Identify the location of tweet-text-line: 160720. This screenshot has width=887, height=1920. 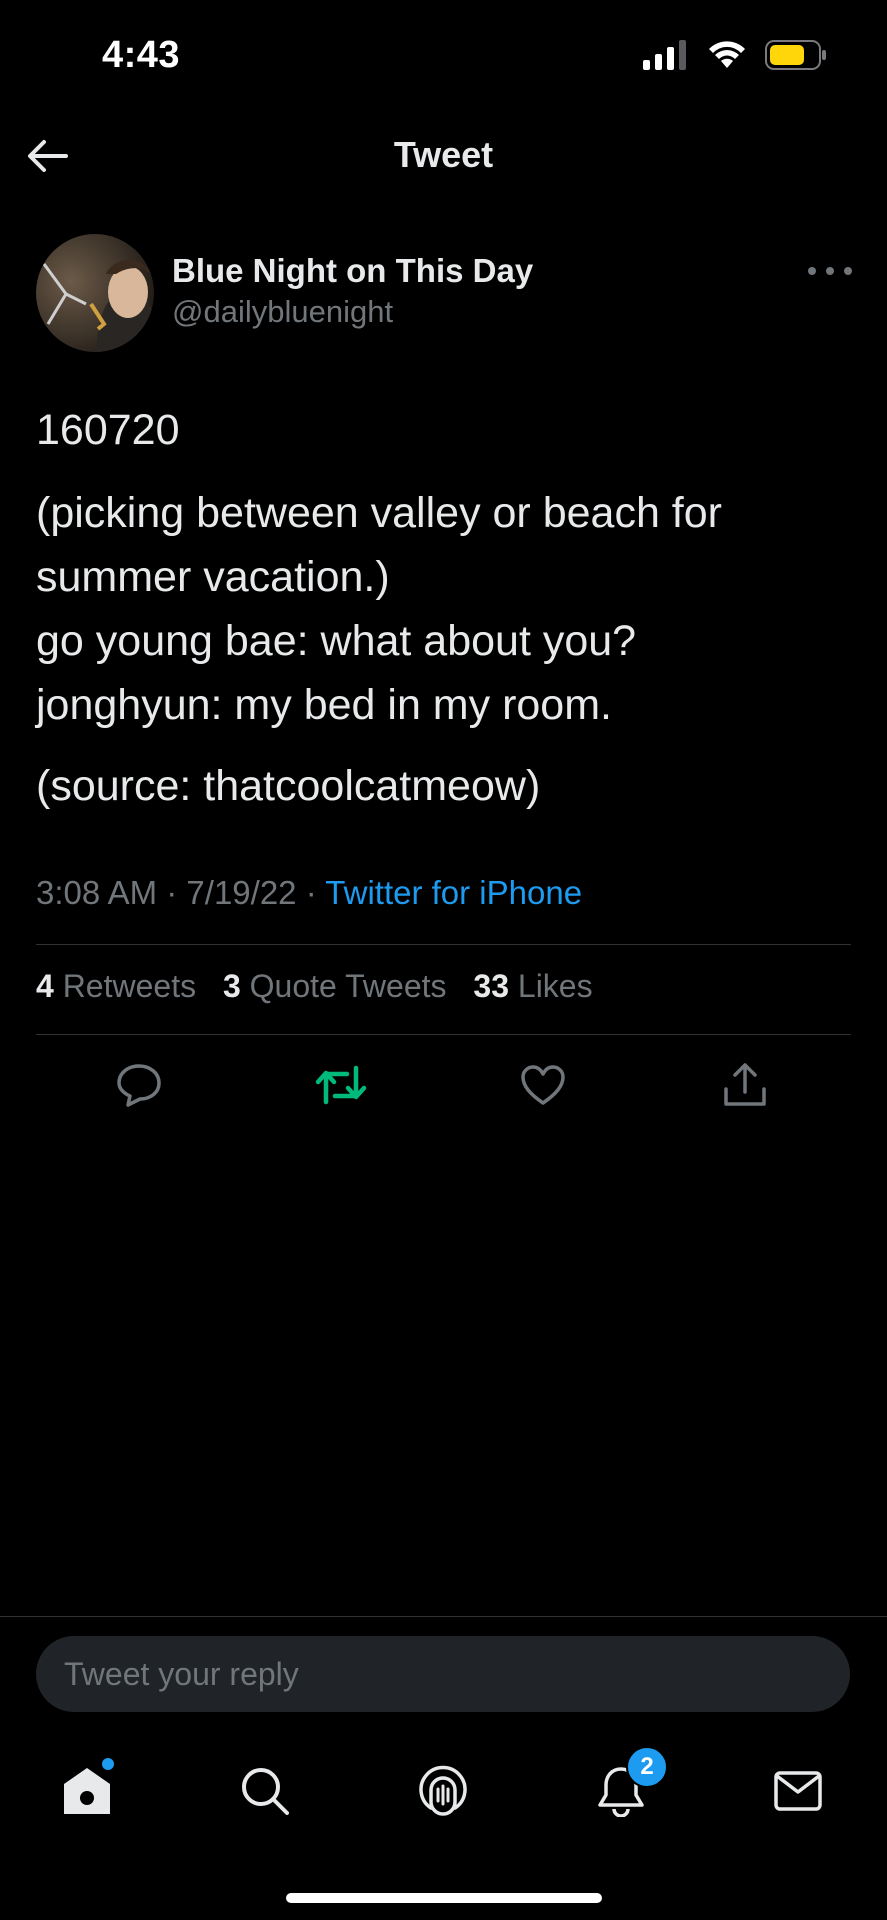
(108, 430).